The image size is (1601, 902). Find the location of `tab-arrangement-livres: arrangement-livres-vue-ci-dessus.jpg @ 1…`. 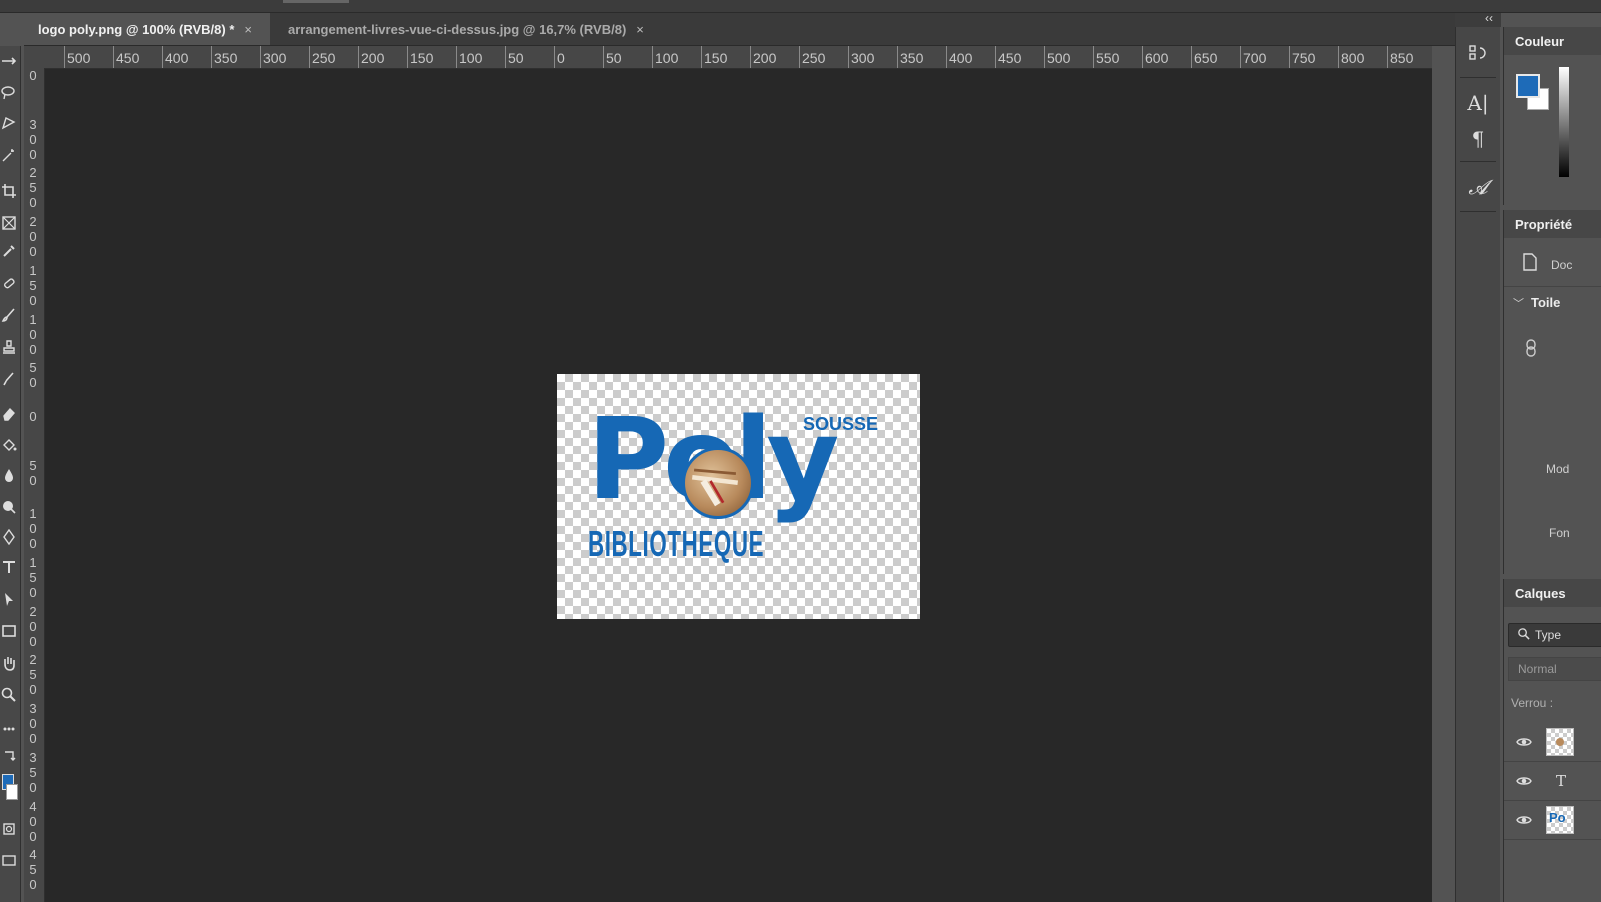

tab-arrangement-livres: arrangement-livres-vue-ci-dessus.jpg @ 1… is located at coordinates (470, 29).